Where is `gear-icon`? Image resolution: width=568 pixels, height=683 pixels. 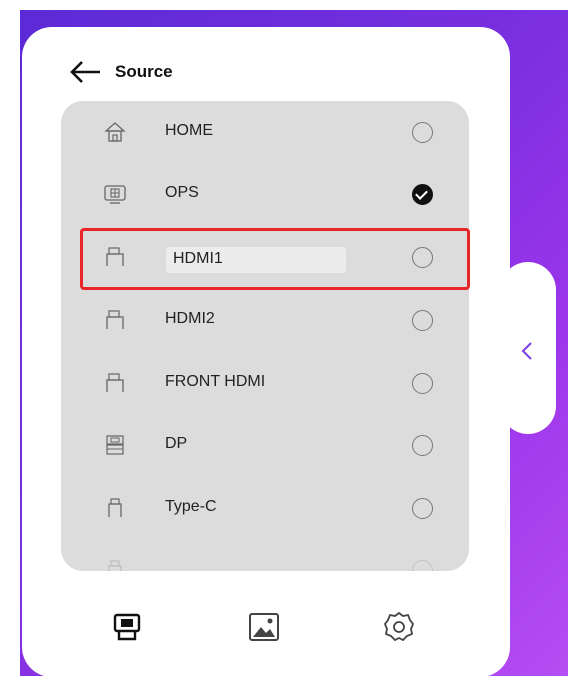
gear-icon is located at coordinates (399, 627).